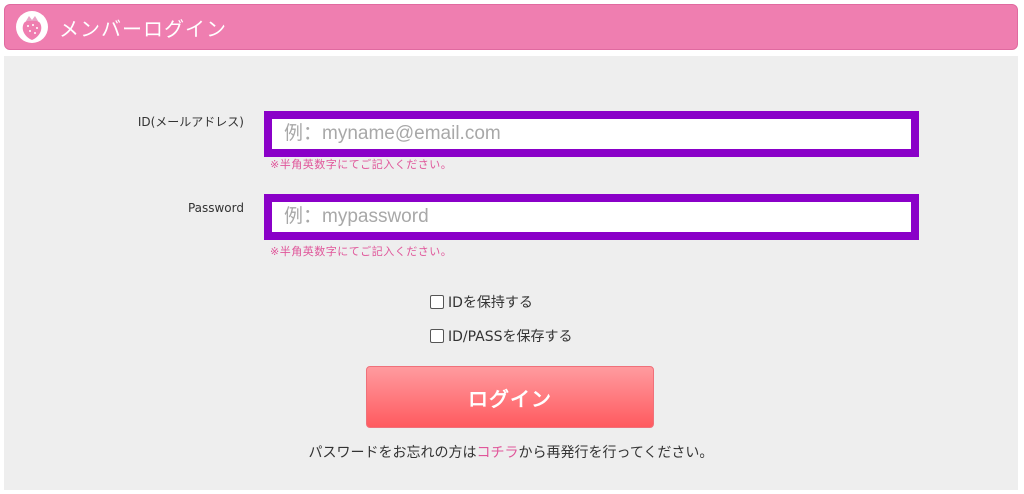  Describe the element at coordinates (490, 303) in the screenshot. I see `remember-id-label: IDを保持する` at that location.